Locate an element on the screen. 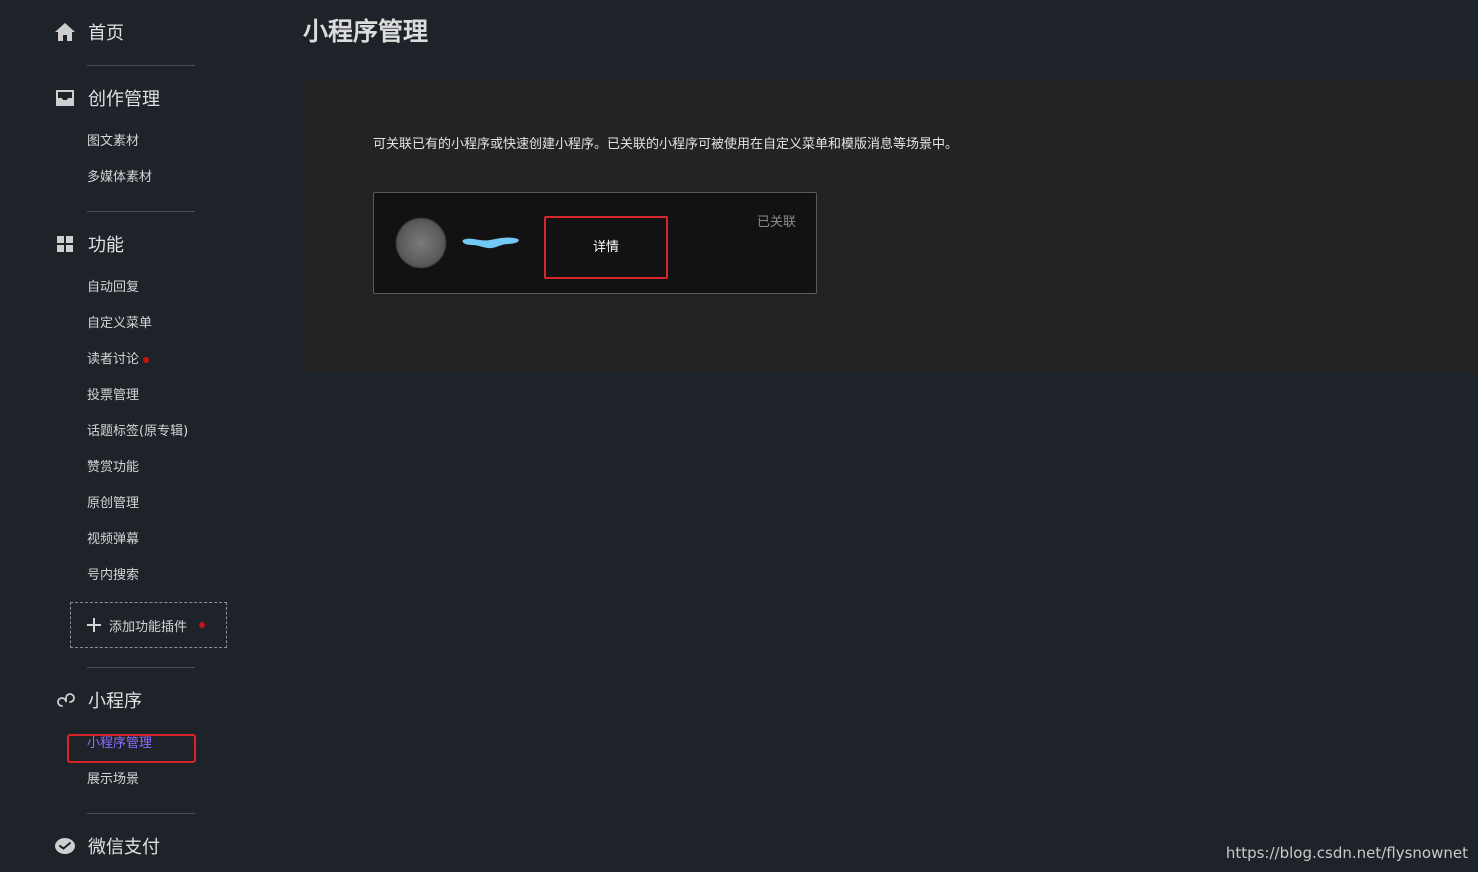 This screenshot has width=1478, height=872. sidebar-item-topic-tags: 话题标签(原专辑) is located at coordinates (137, 432).